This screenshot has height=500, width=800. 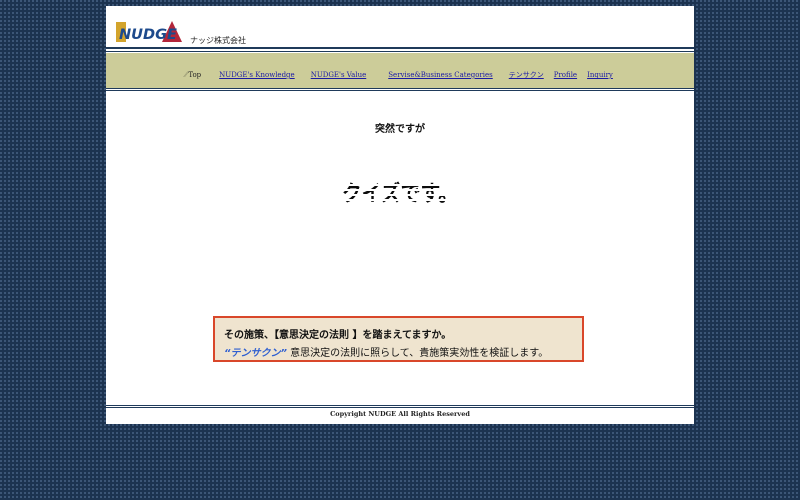 What do you see at coordinates (400, 51) in the screenshot?
I see `header-rule-thin` at bounding box center [400, 51].